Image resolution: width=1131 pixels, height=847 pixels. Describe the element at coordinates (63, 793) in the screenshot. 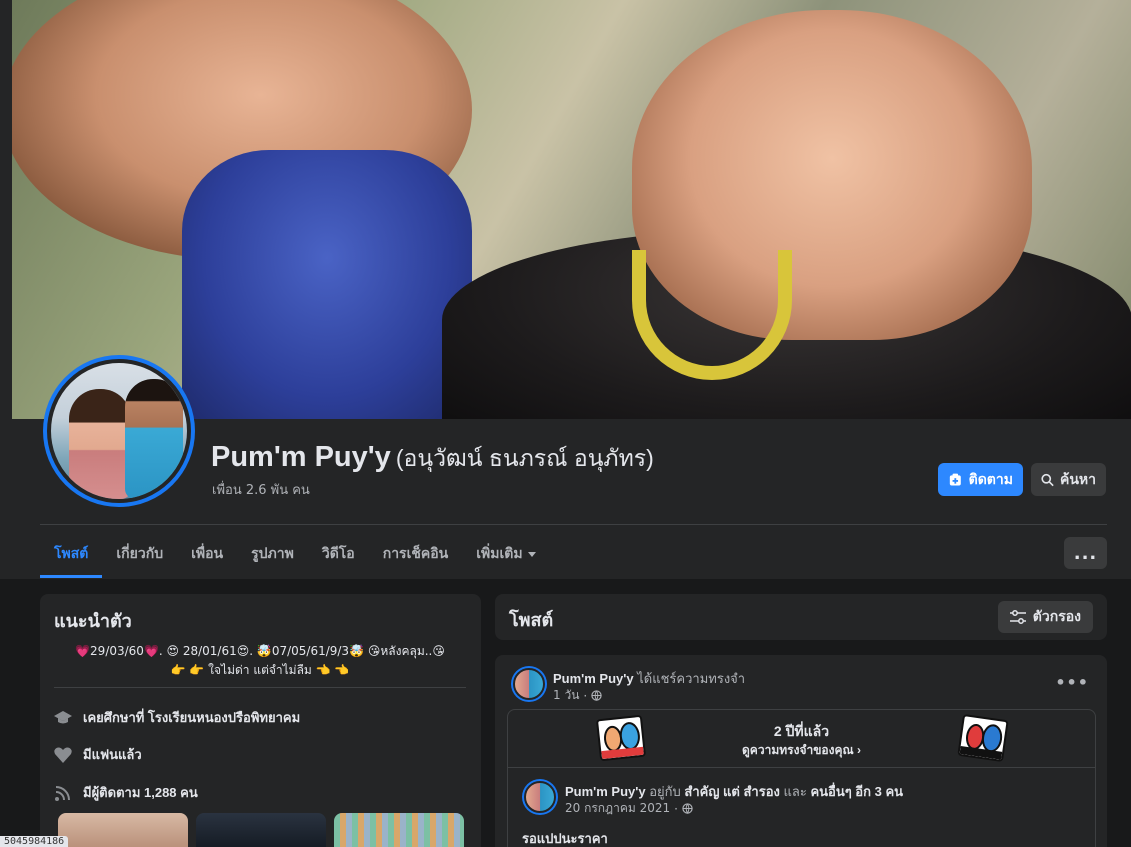

I see `rss-icon` at that location.